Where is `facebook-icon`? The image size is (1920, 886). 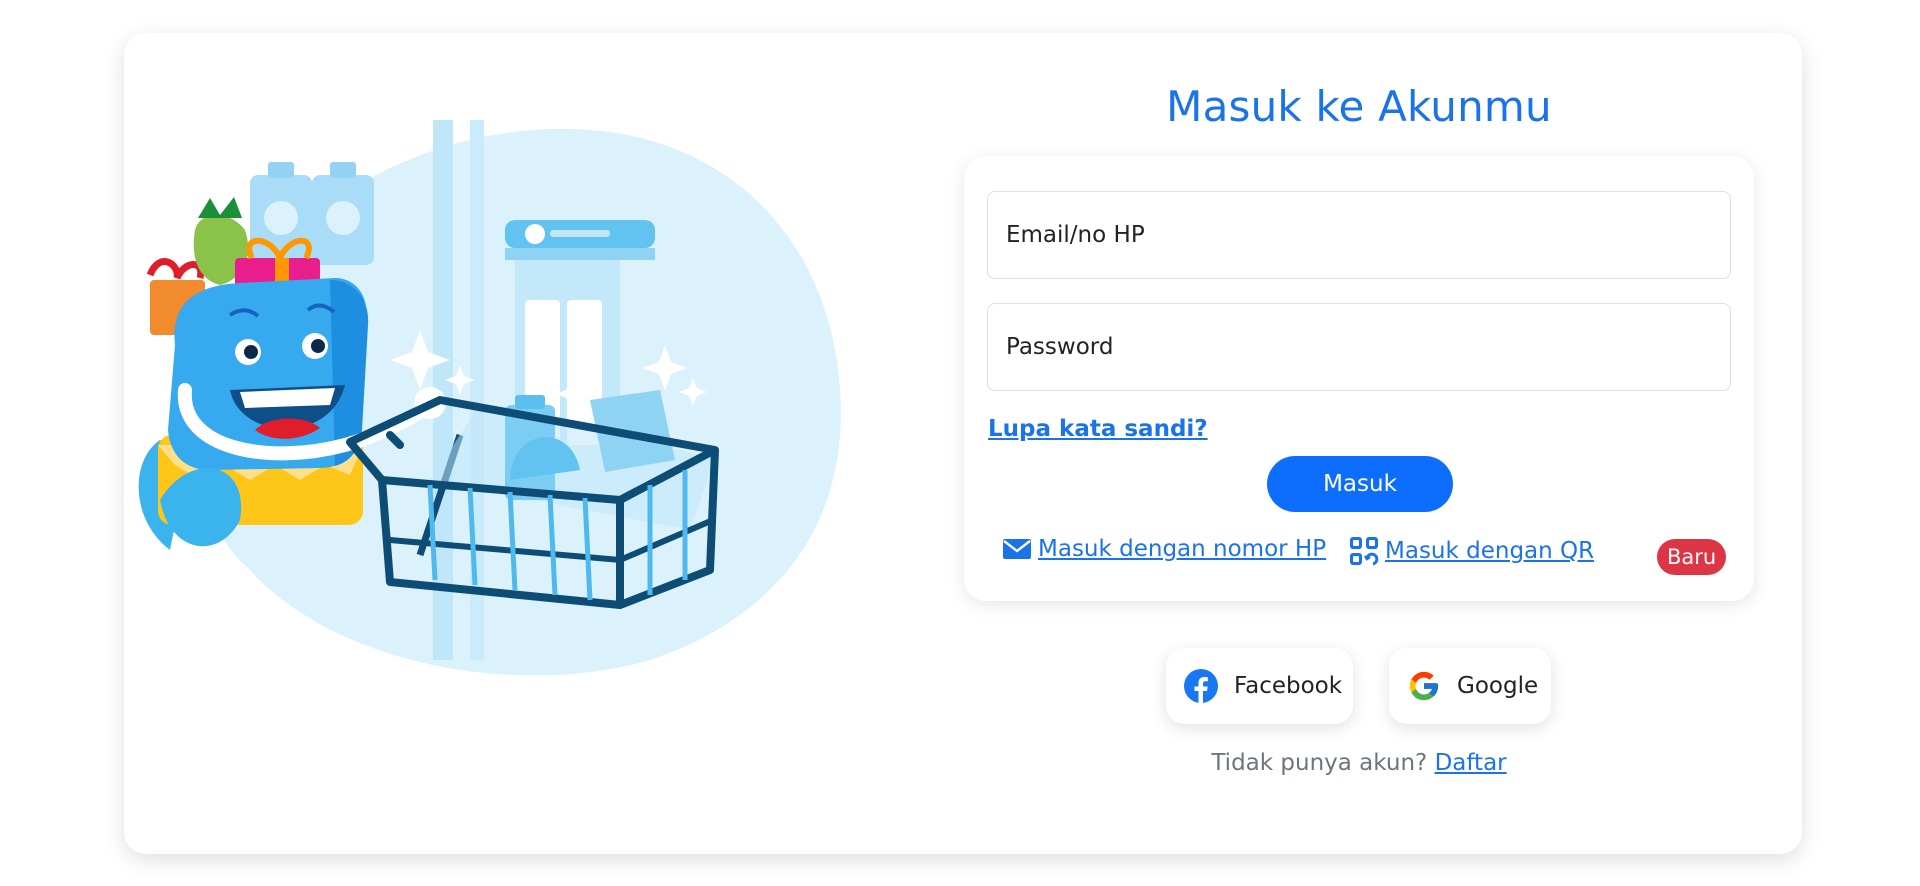 facebook-icon is located at coordinates (1201, 686).